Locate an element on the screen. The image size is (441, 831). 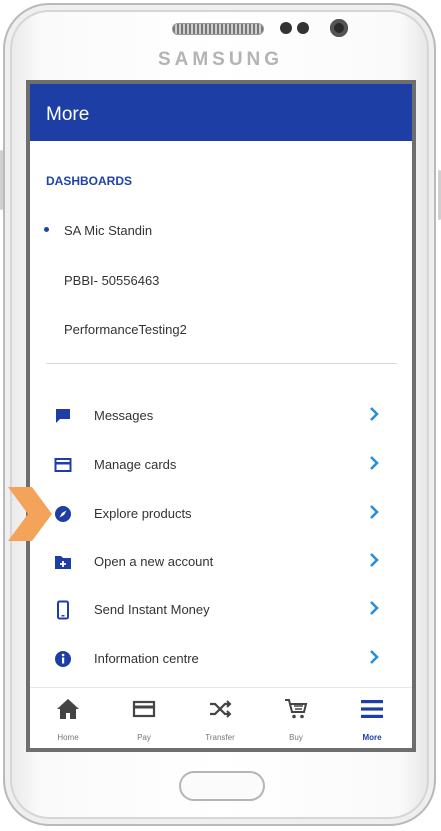
phone-icon is located at coordinates (63, 610).